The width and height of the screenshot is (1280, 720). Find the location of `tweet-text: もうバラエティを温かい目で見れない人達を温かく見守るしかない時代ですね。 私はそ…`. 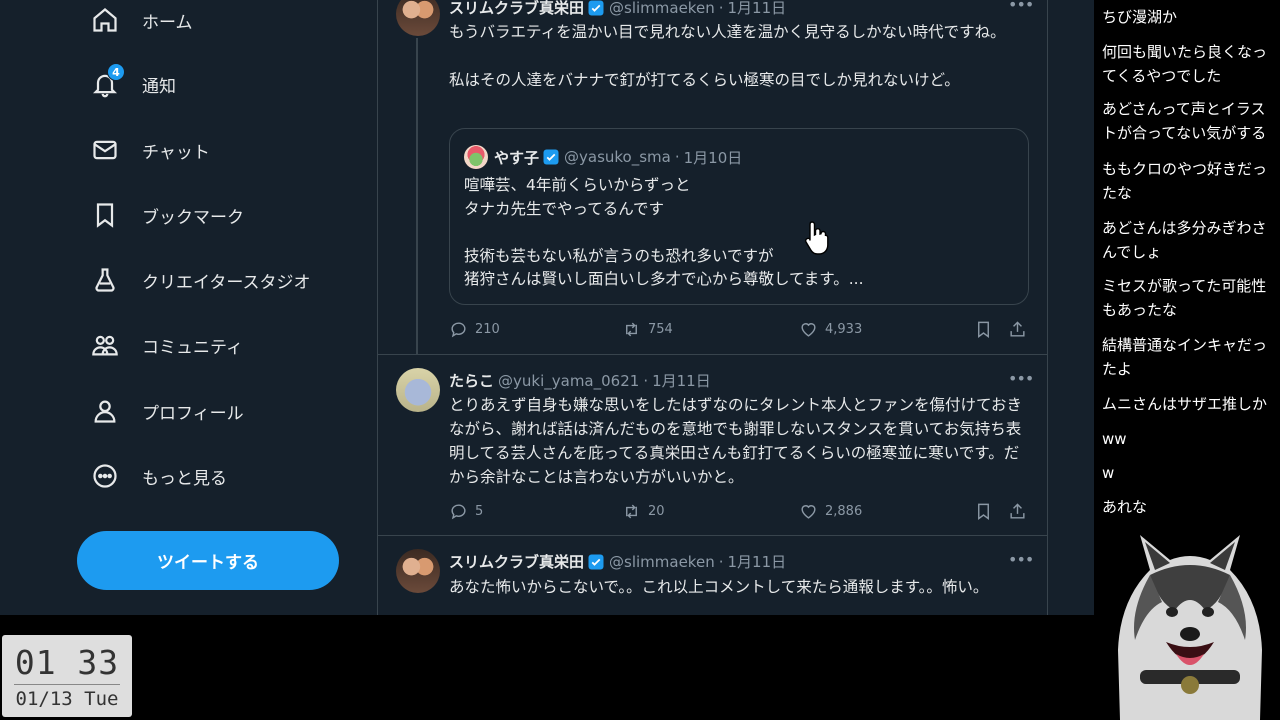

tweet-text: もうバラエティを温かい目で見れない人達を温かく見守るしかない時代ですね。 私はそ… is located at coordinates (727, 56).